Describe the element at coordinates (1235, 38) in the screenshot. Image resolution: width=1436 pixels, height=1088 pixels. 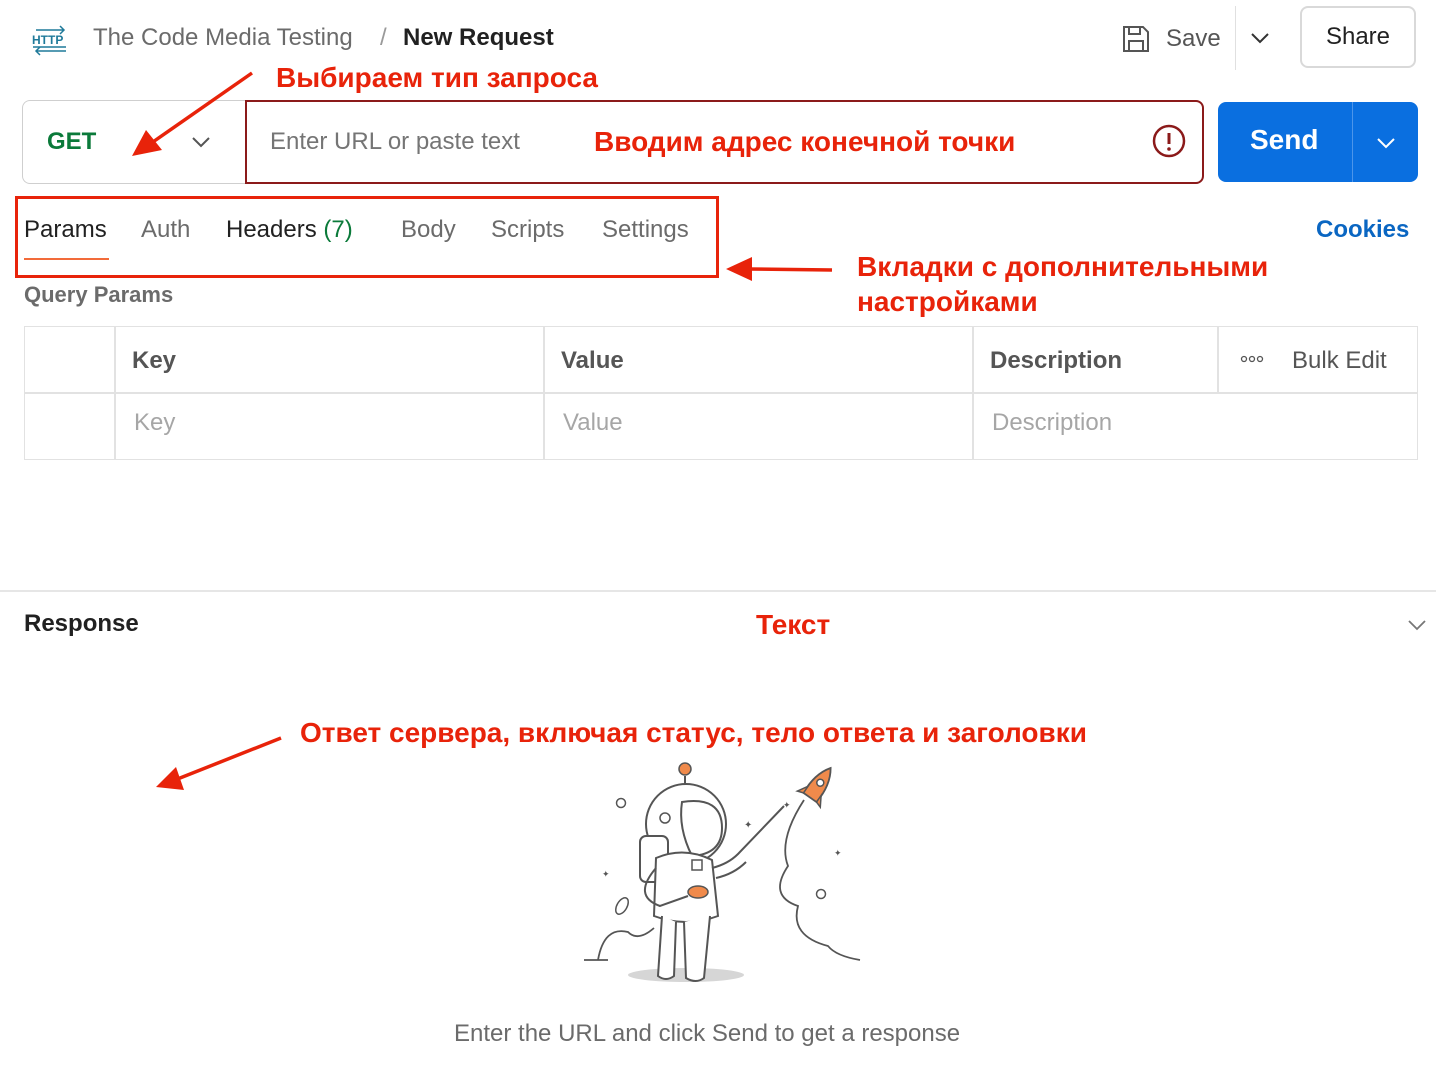
I see `save-divider` at that location.